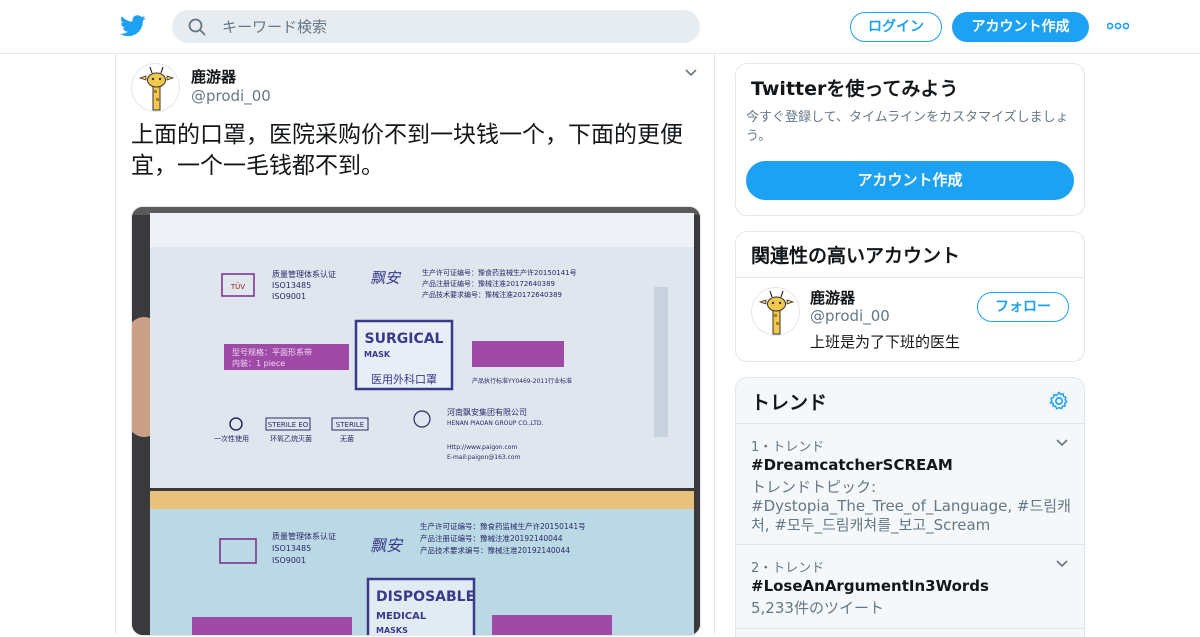 This screenshot has height=637, width=1200. Describe the element at coordinates (870, 586) in the screenshot. I see `trend-name: #LoseAnArgumentIn3Words` at that location.